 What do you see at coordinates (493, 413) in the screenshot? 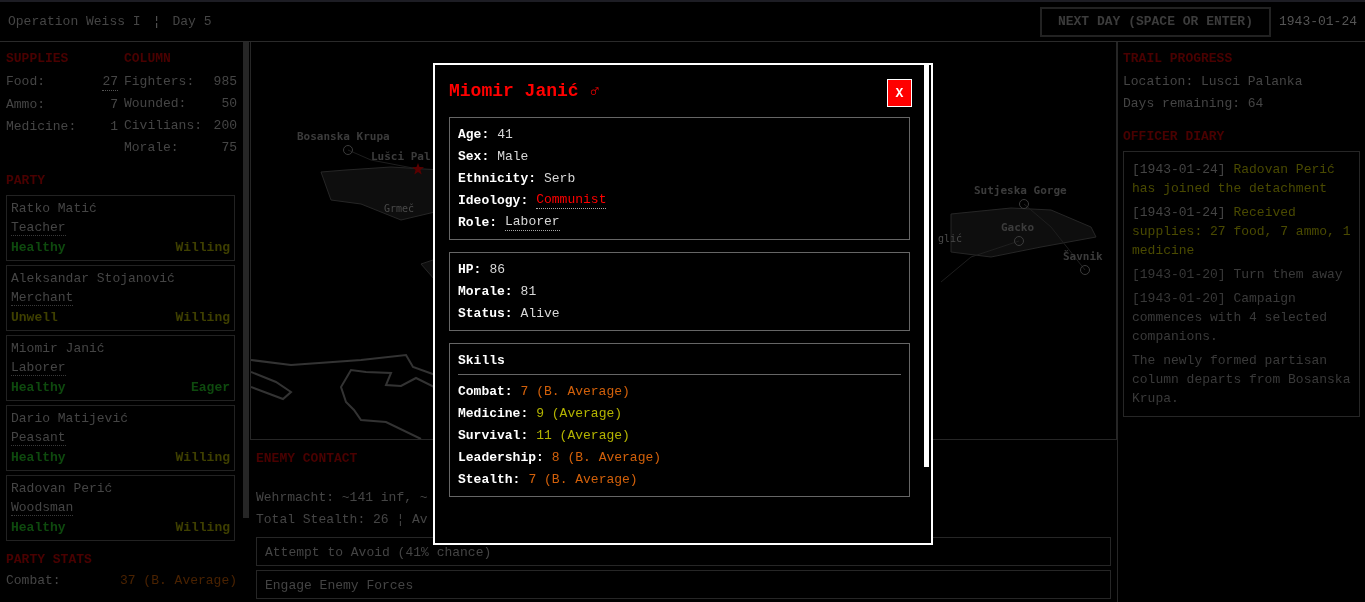
I see `field-label: Medicine:` at bounding box center [493, 413].